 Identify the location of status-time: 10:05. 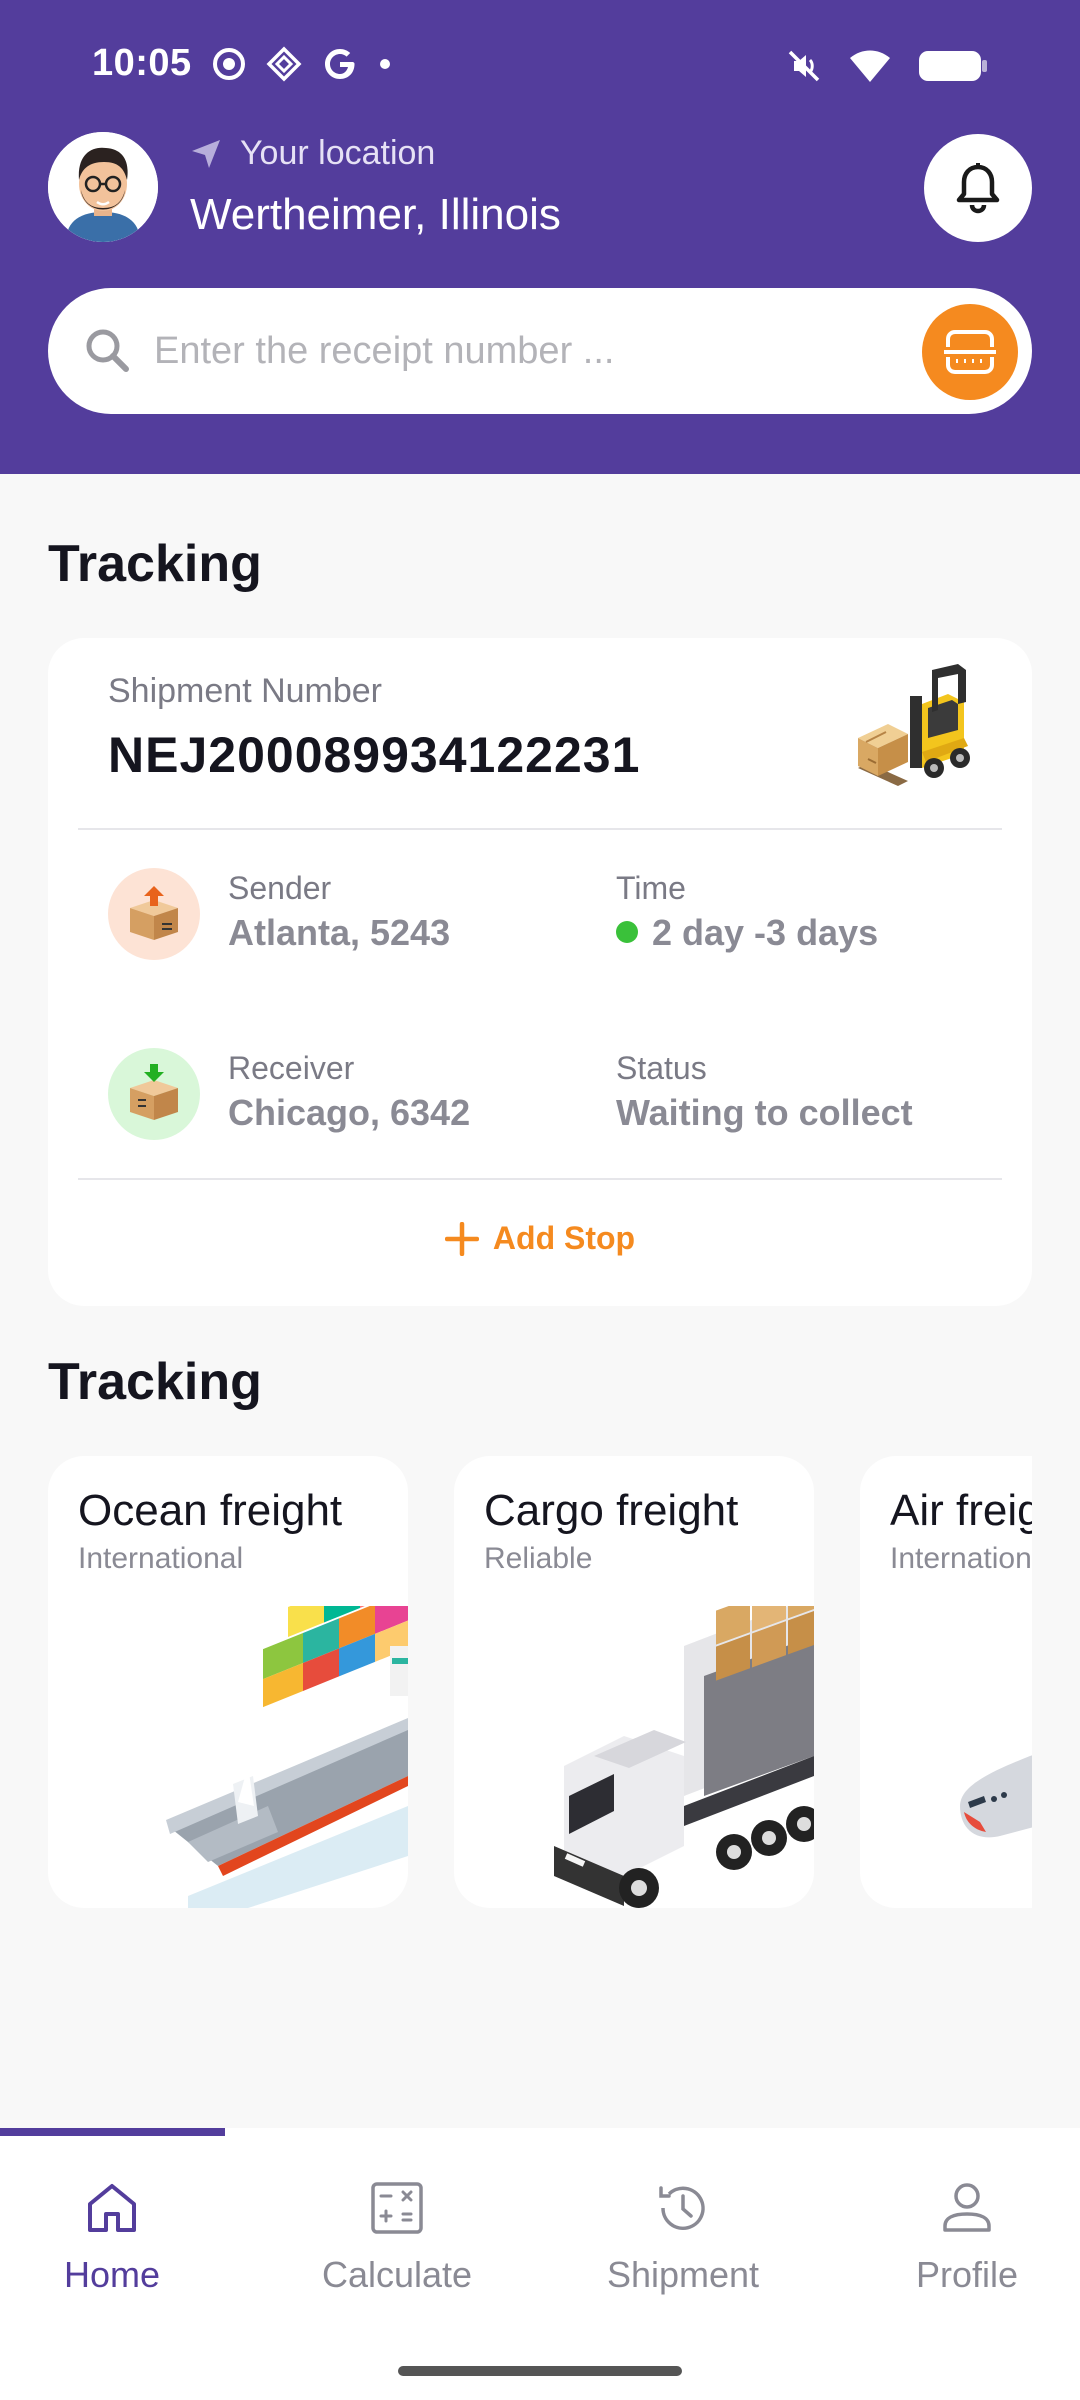
(142, 63).